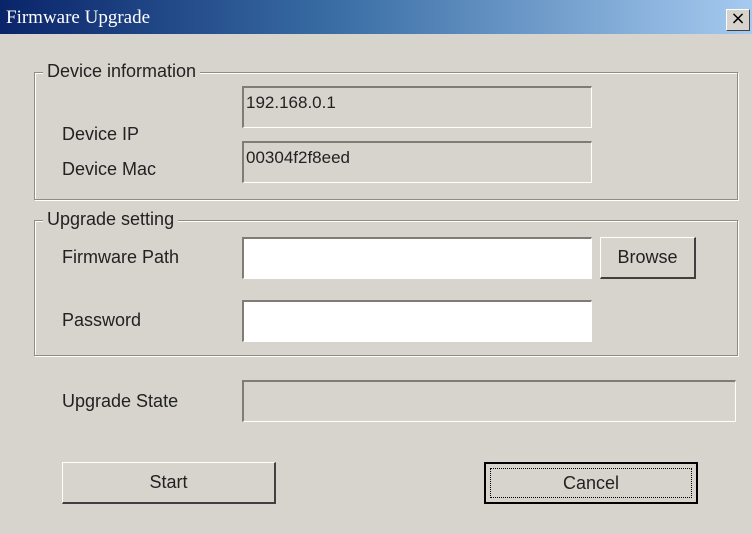 The height and width of the screenshot is (534, 752). Describe the element at coordinates (120, 401) in the screenshot. I see `upgrade-state-label: Upgrade State` at that location.